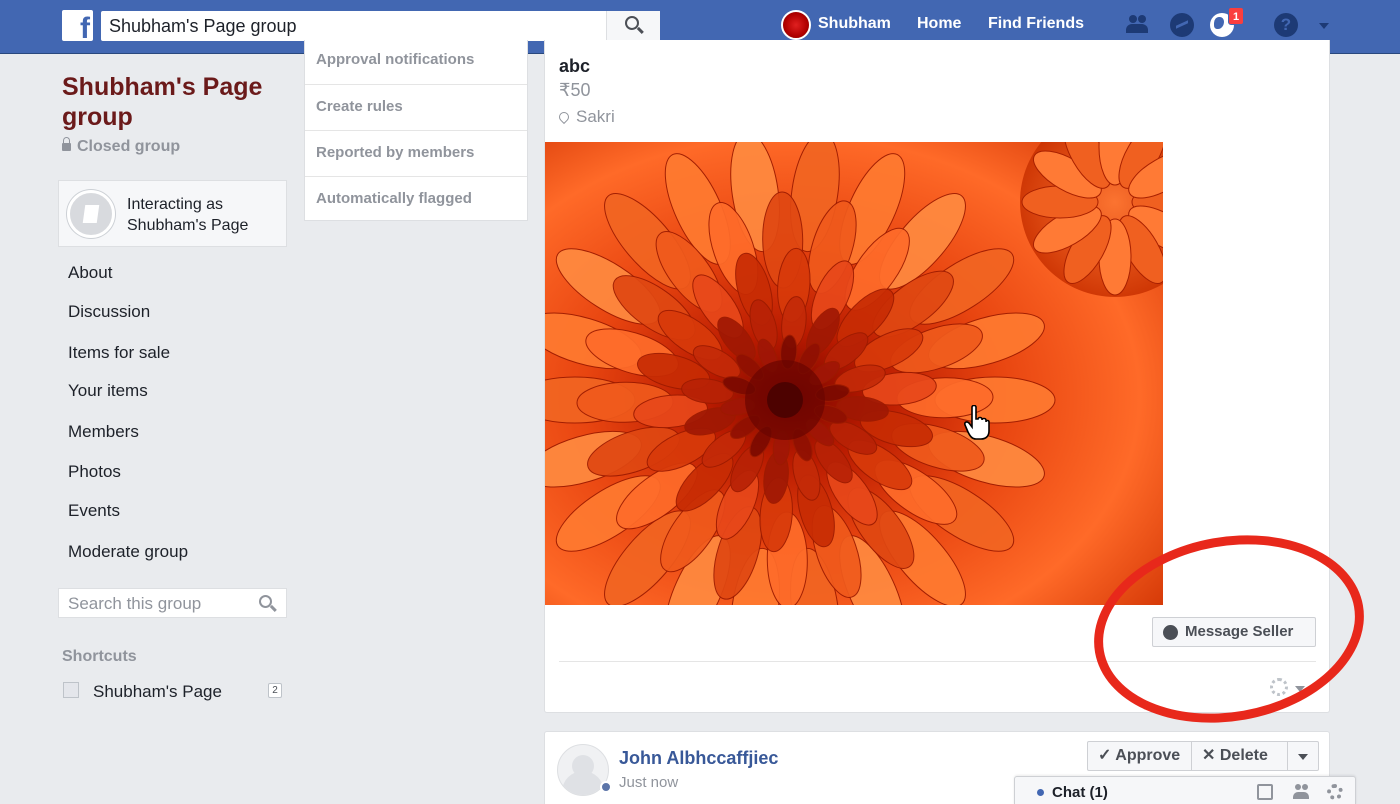 This screenshot has width=1400, height=804. What do you see at coordinates (77, 27) in the screenshot?
I see `facebook-logo: f` at bounding box center [77, 27].